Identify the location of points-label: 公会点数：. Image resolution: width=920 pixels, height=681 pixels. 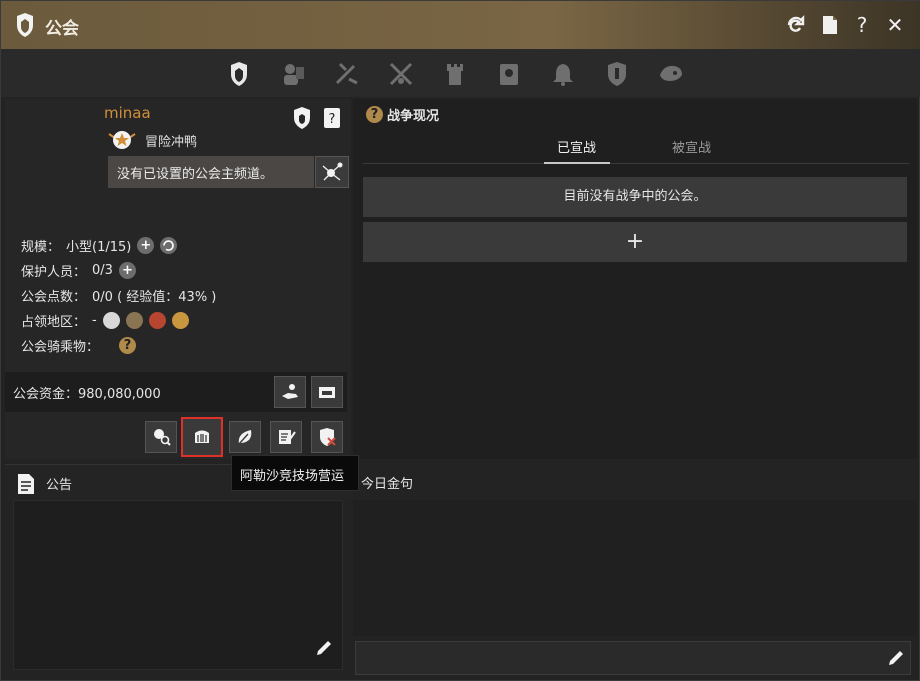
(54, 297).